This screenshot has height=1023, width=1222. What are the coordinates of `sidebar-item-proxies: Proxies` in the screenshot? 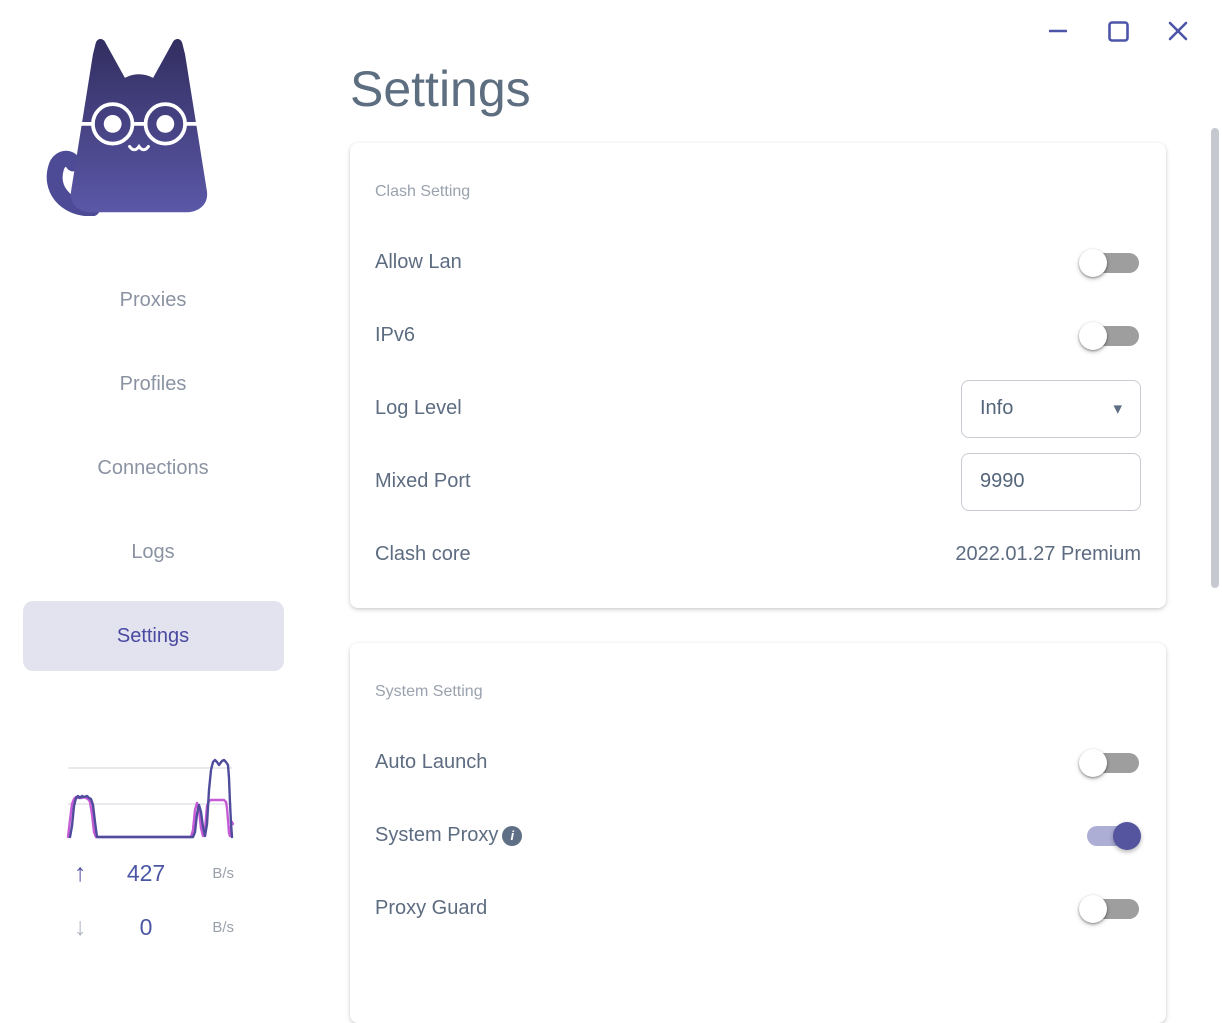 It's located at (153, 300).